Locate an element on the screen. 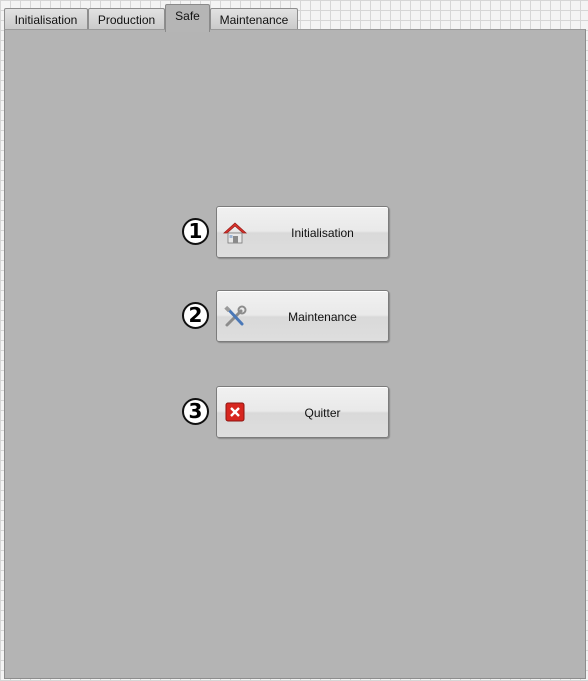 The width and height of the screenshot is (588, 681). home-icon is located at coordinates (235, 233).